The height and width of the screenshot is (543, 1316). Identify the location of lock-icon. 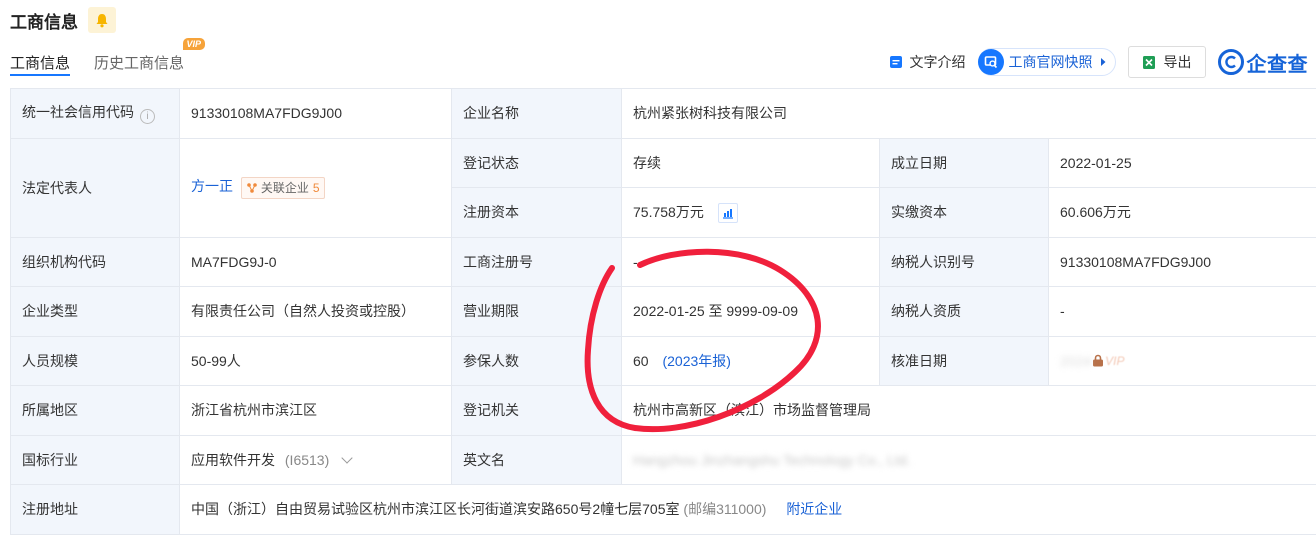
(1098, 360).